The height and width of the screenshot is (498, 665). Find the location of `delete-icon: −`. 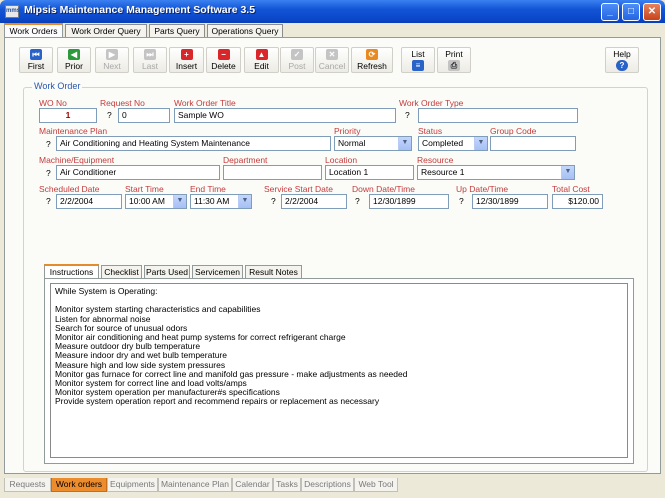

delete-icon: − is located at coordinates (223, 54).